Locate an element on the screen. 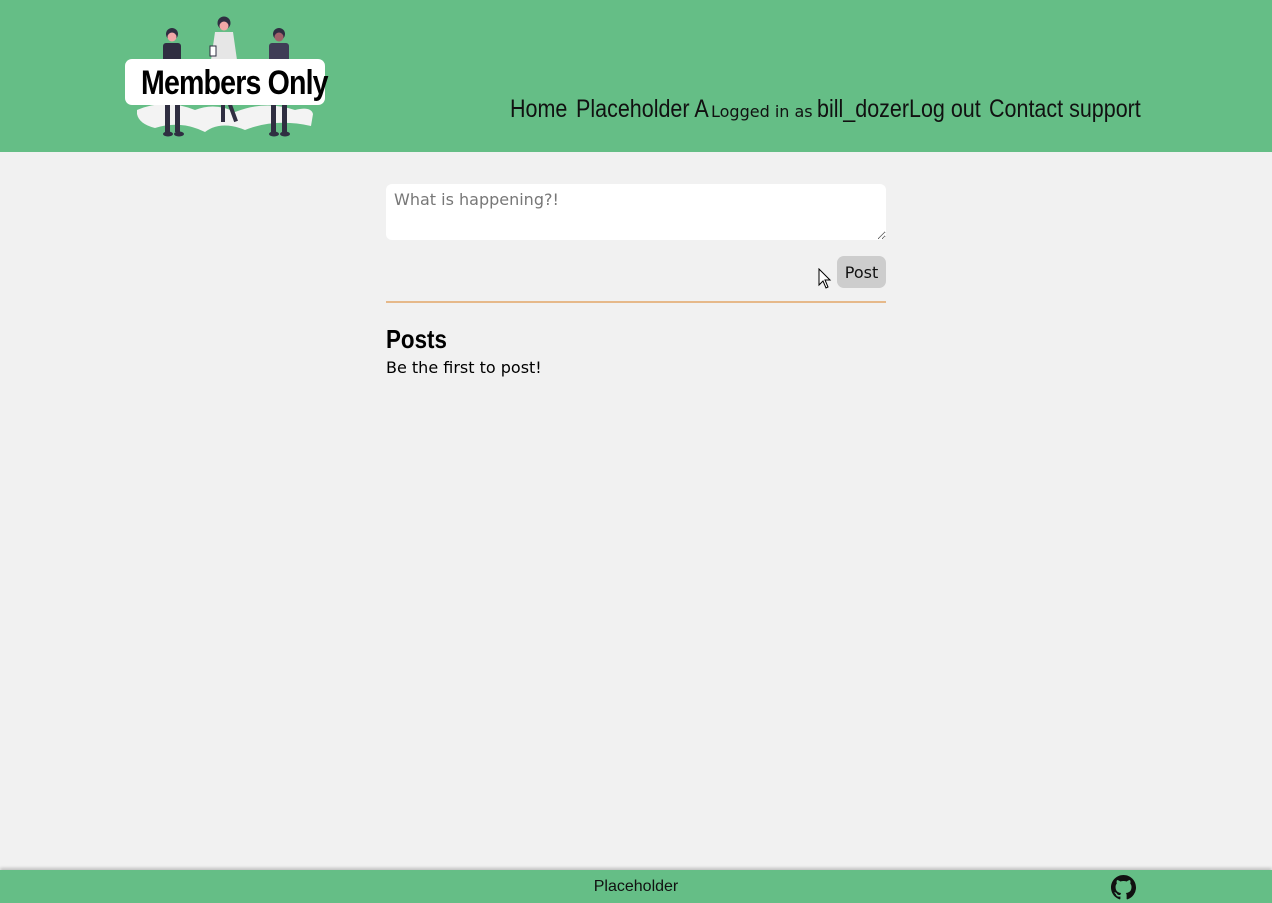  empty-posts-message: Be the first to post! is located at coordinates (464, 367).